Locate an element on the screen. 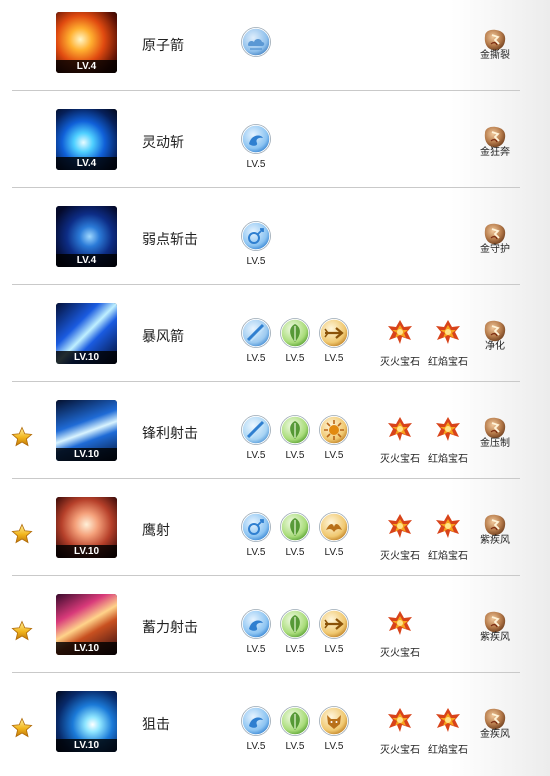 The height and width of the screenshot is (776, 550). skill-row: LV.4 灵动斩 LV.5 金狂奔 is located at coordinates (275, 145).